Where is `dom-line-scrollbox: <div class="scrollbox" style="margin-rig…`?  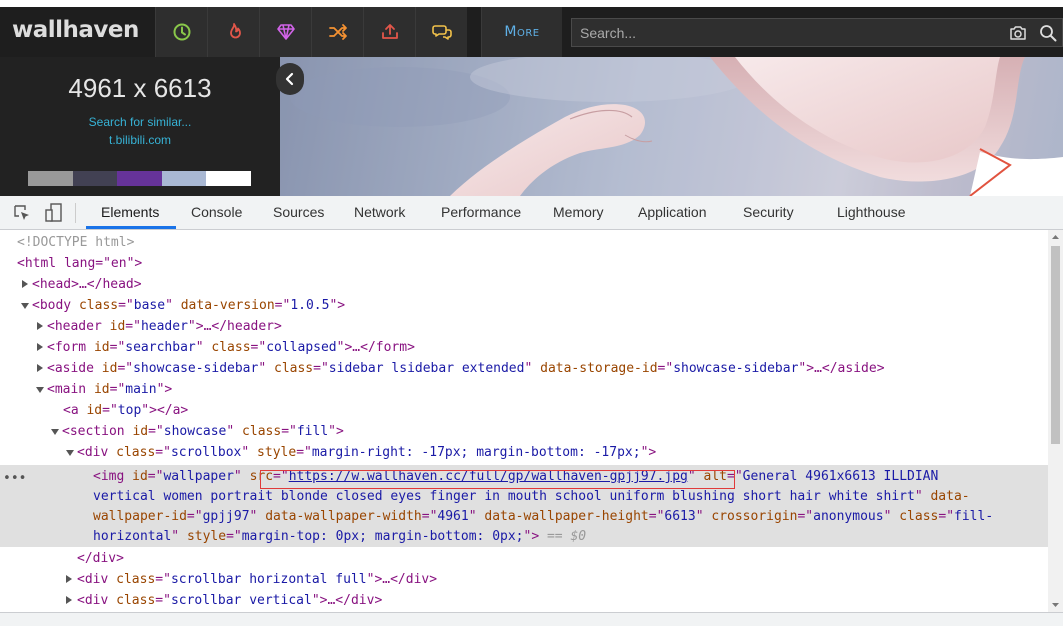 dom-line-scrollbox: <div class="scrollbox" style="margin-rig… is located at coordinates (366, 452).